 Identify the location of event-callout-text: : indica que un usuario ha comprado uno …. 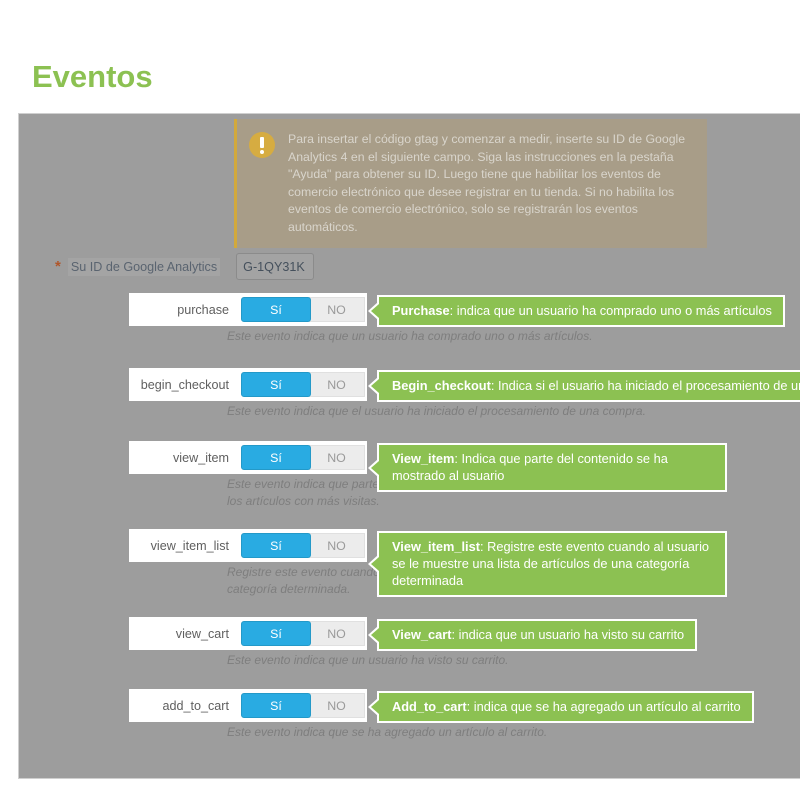
(610, 310).